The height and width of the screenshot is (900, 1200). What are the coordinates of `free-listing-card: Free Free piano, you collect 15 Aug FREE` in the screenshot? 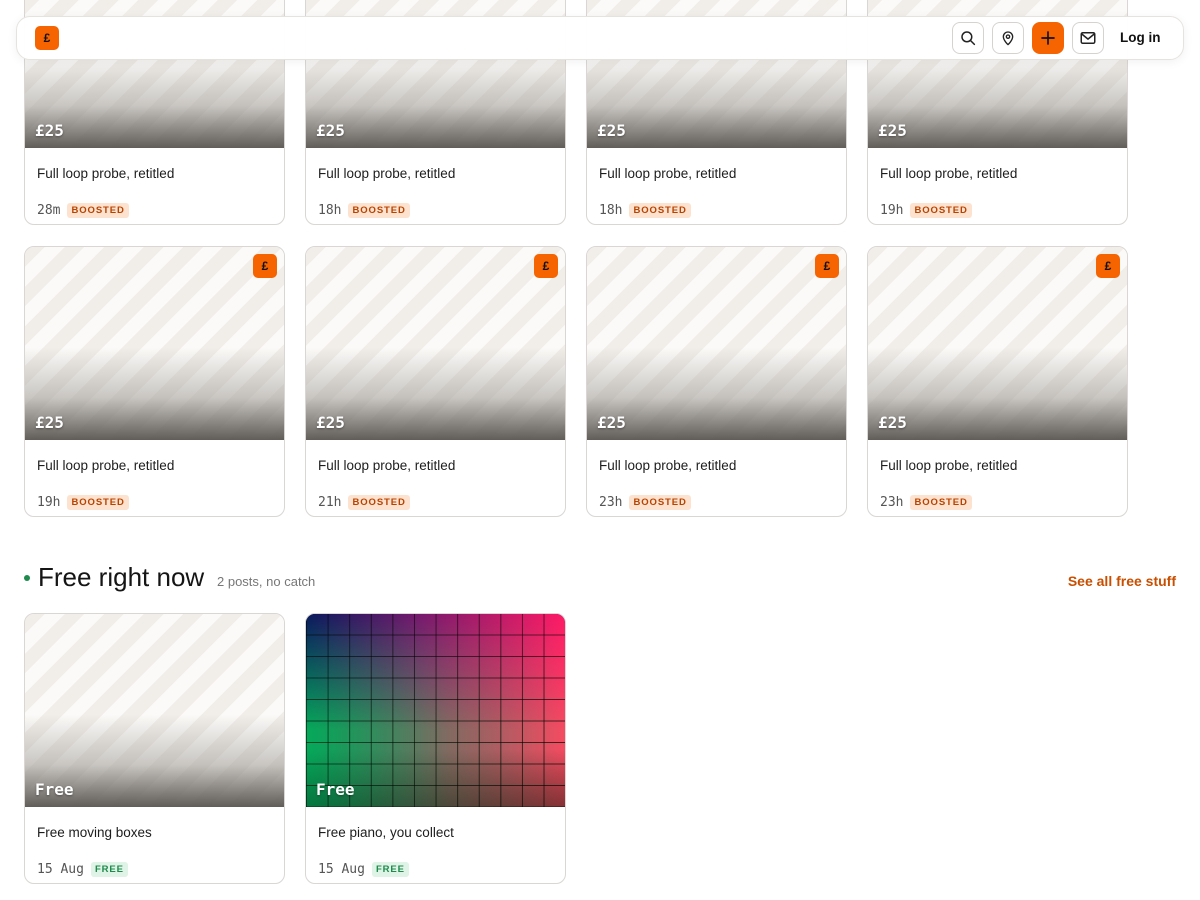 It's located at (435, 748).